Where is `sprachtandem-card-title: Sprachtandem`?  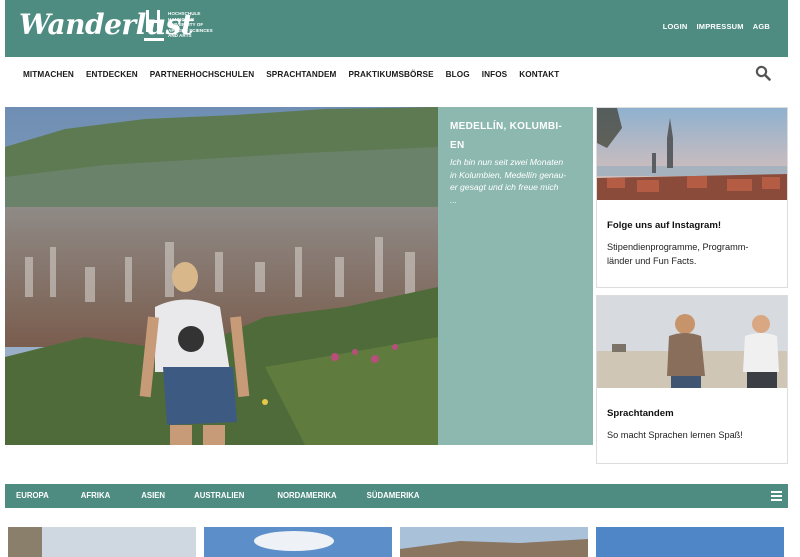
sprachtandem-card-title: Sprachtandem is located at coordinates (697, 413).